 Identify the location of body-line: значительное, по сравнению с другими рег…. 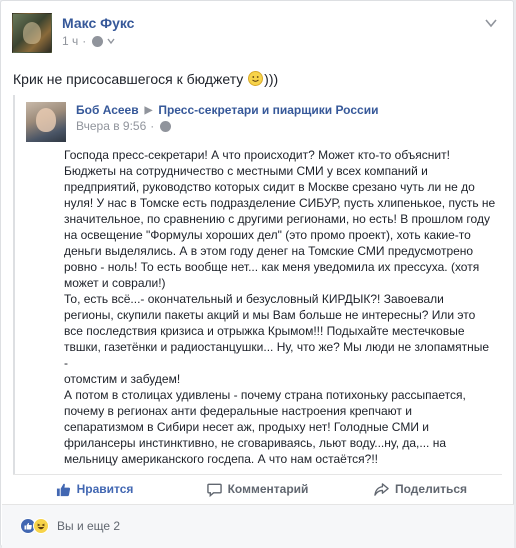
(277, 219).